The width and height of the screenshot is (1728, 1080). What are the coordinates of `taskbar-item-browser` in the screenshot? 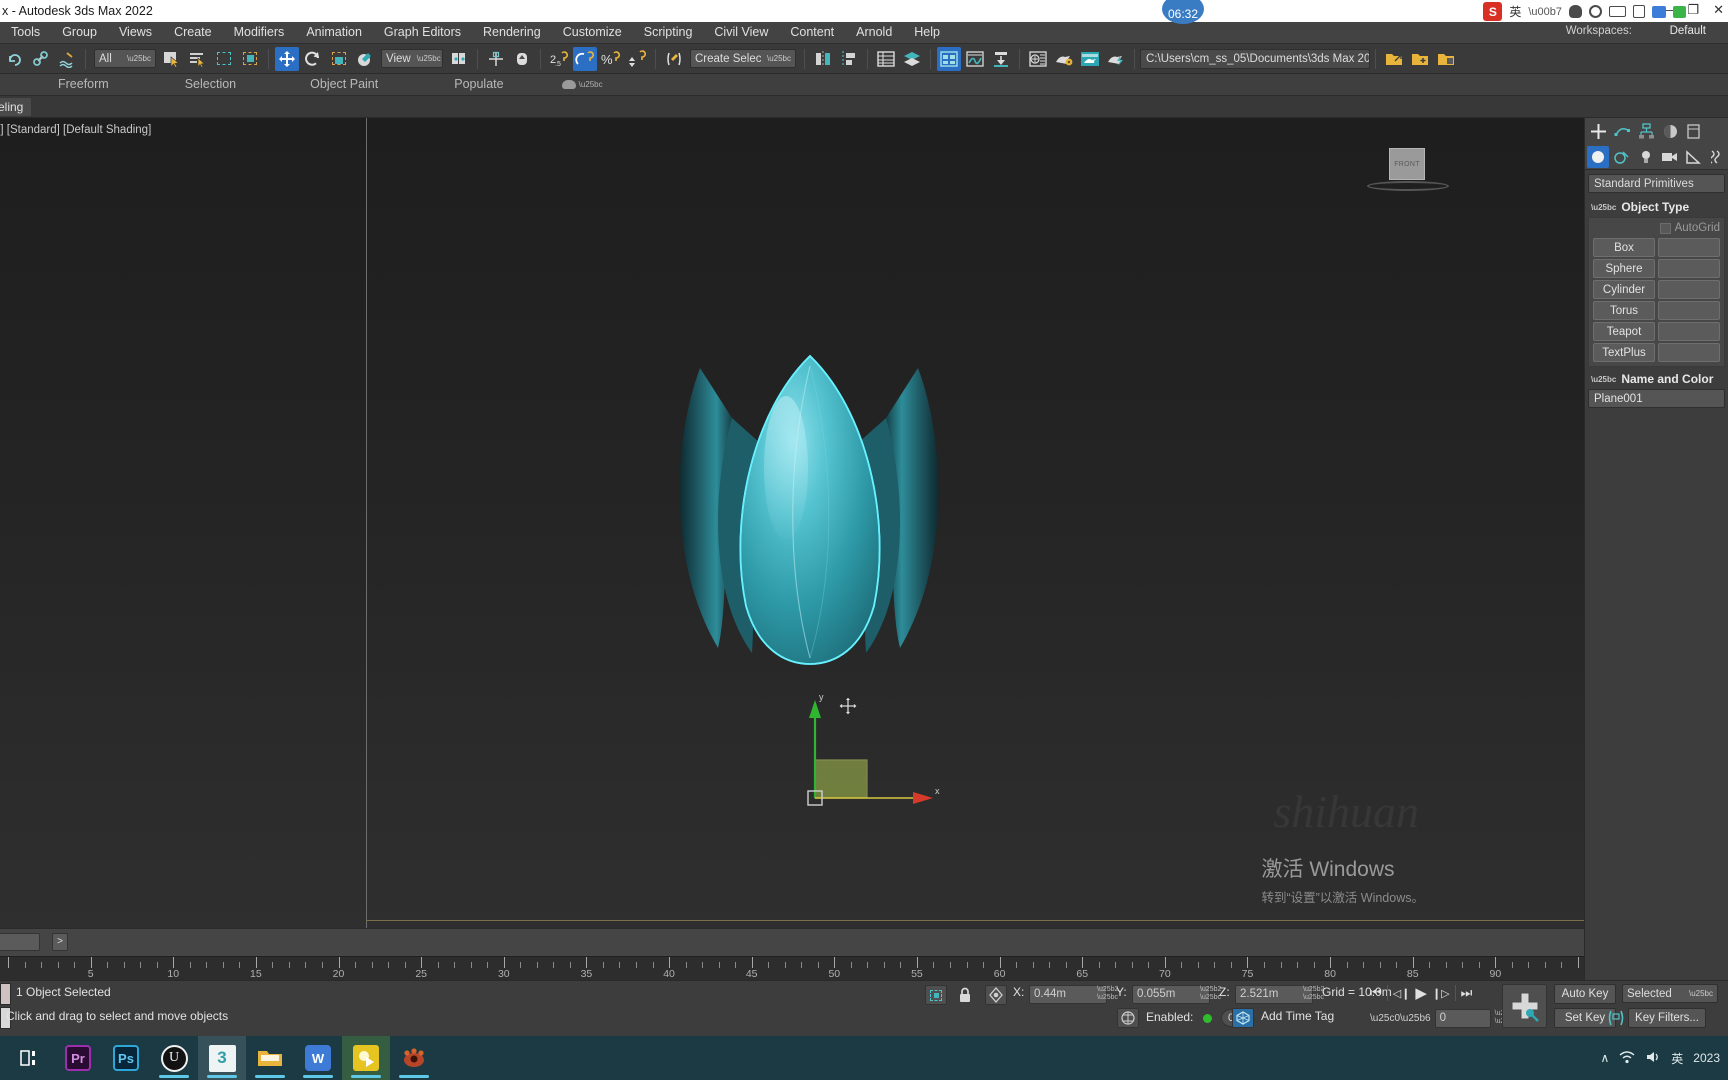 It's located at (414, 1058).